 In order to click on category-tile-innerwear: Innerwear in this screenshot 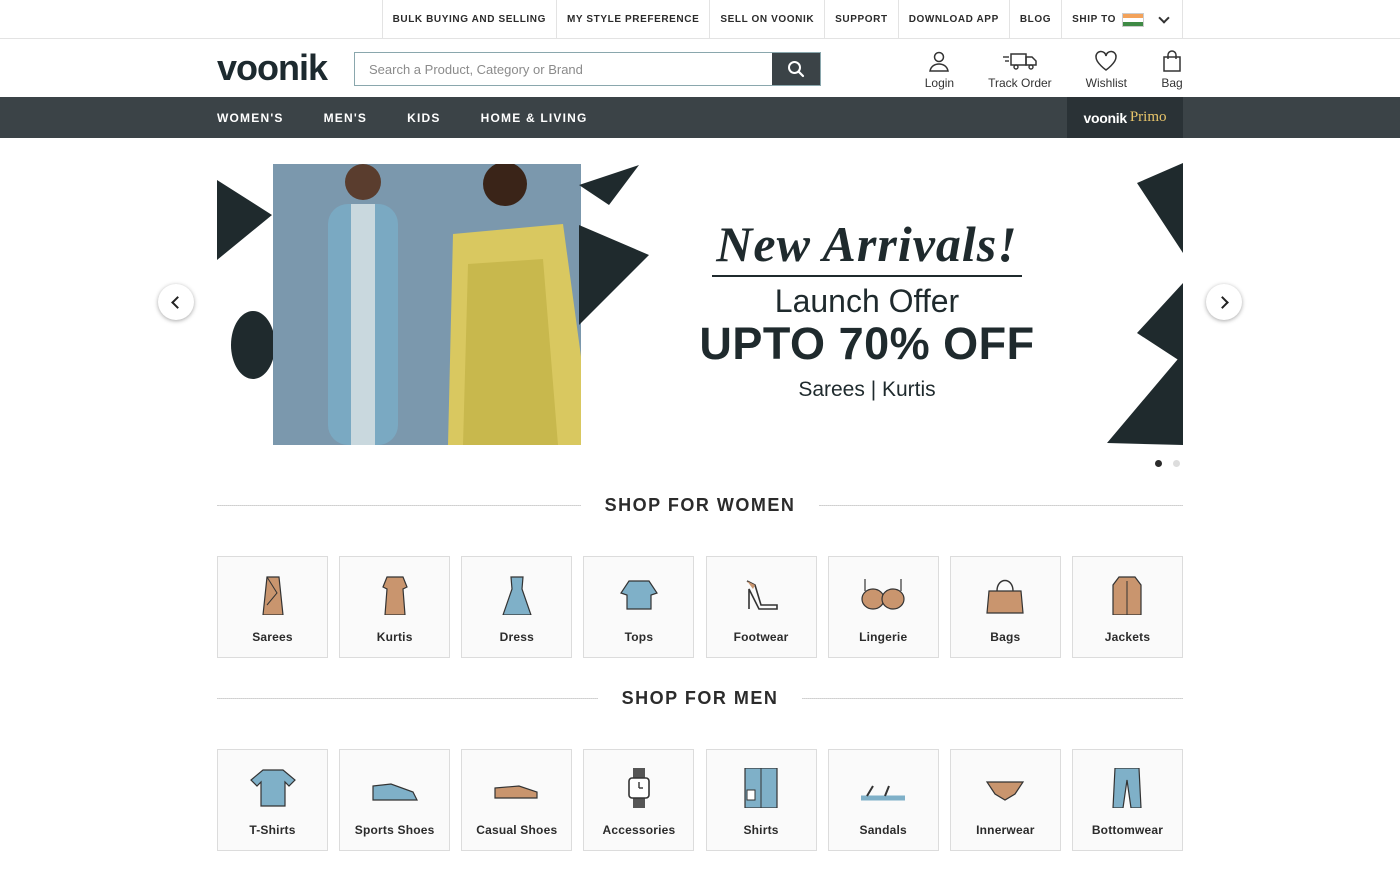, I will do `click(1005, 800)`.